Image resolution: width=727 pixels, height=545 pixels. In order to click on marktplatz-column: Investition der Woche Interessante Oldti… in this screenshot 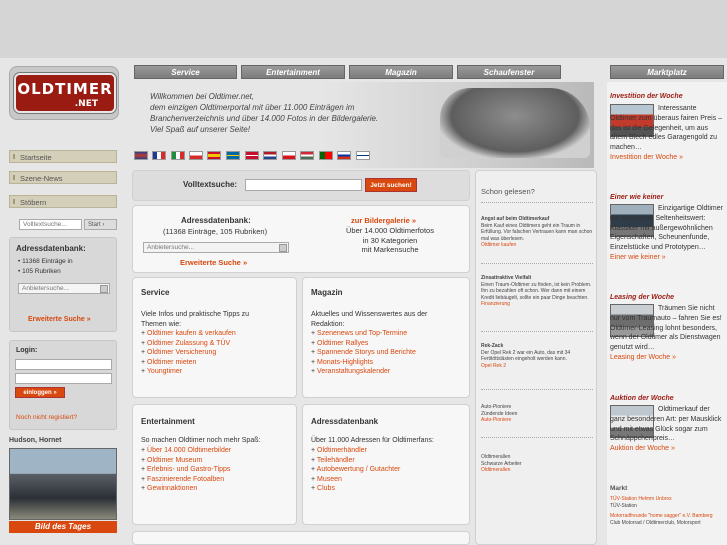, I will do `click(667, 313)`.